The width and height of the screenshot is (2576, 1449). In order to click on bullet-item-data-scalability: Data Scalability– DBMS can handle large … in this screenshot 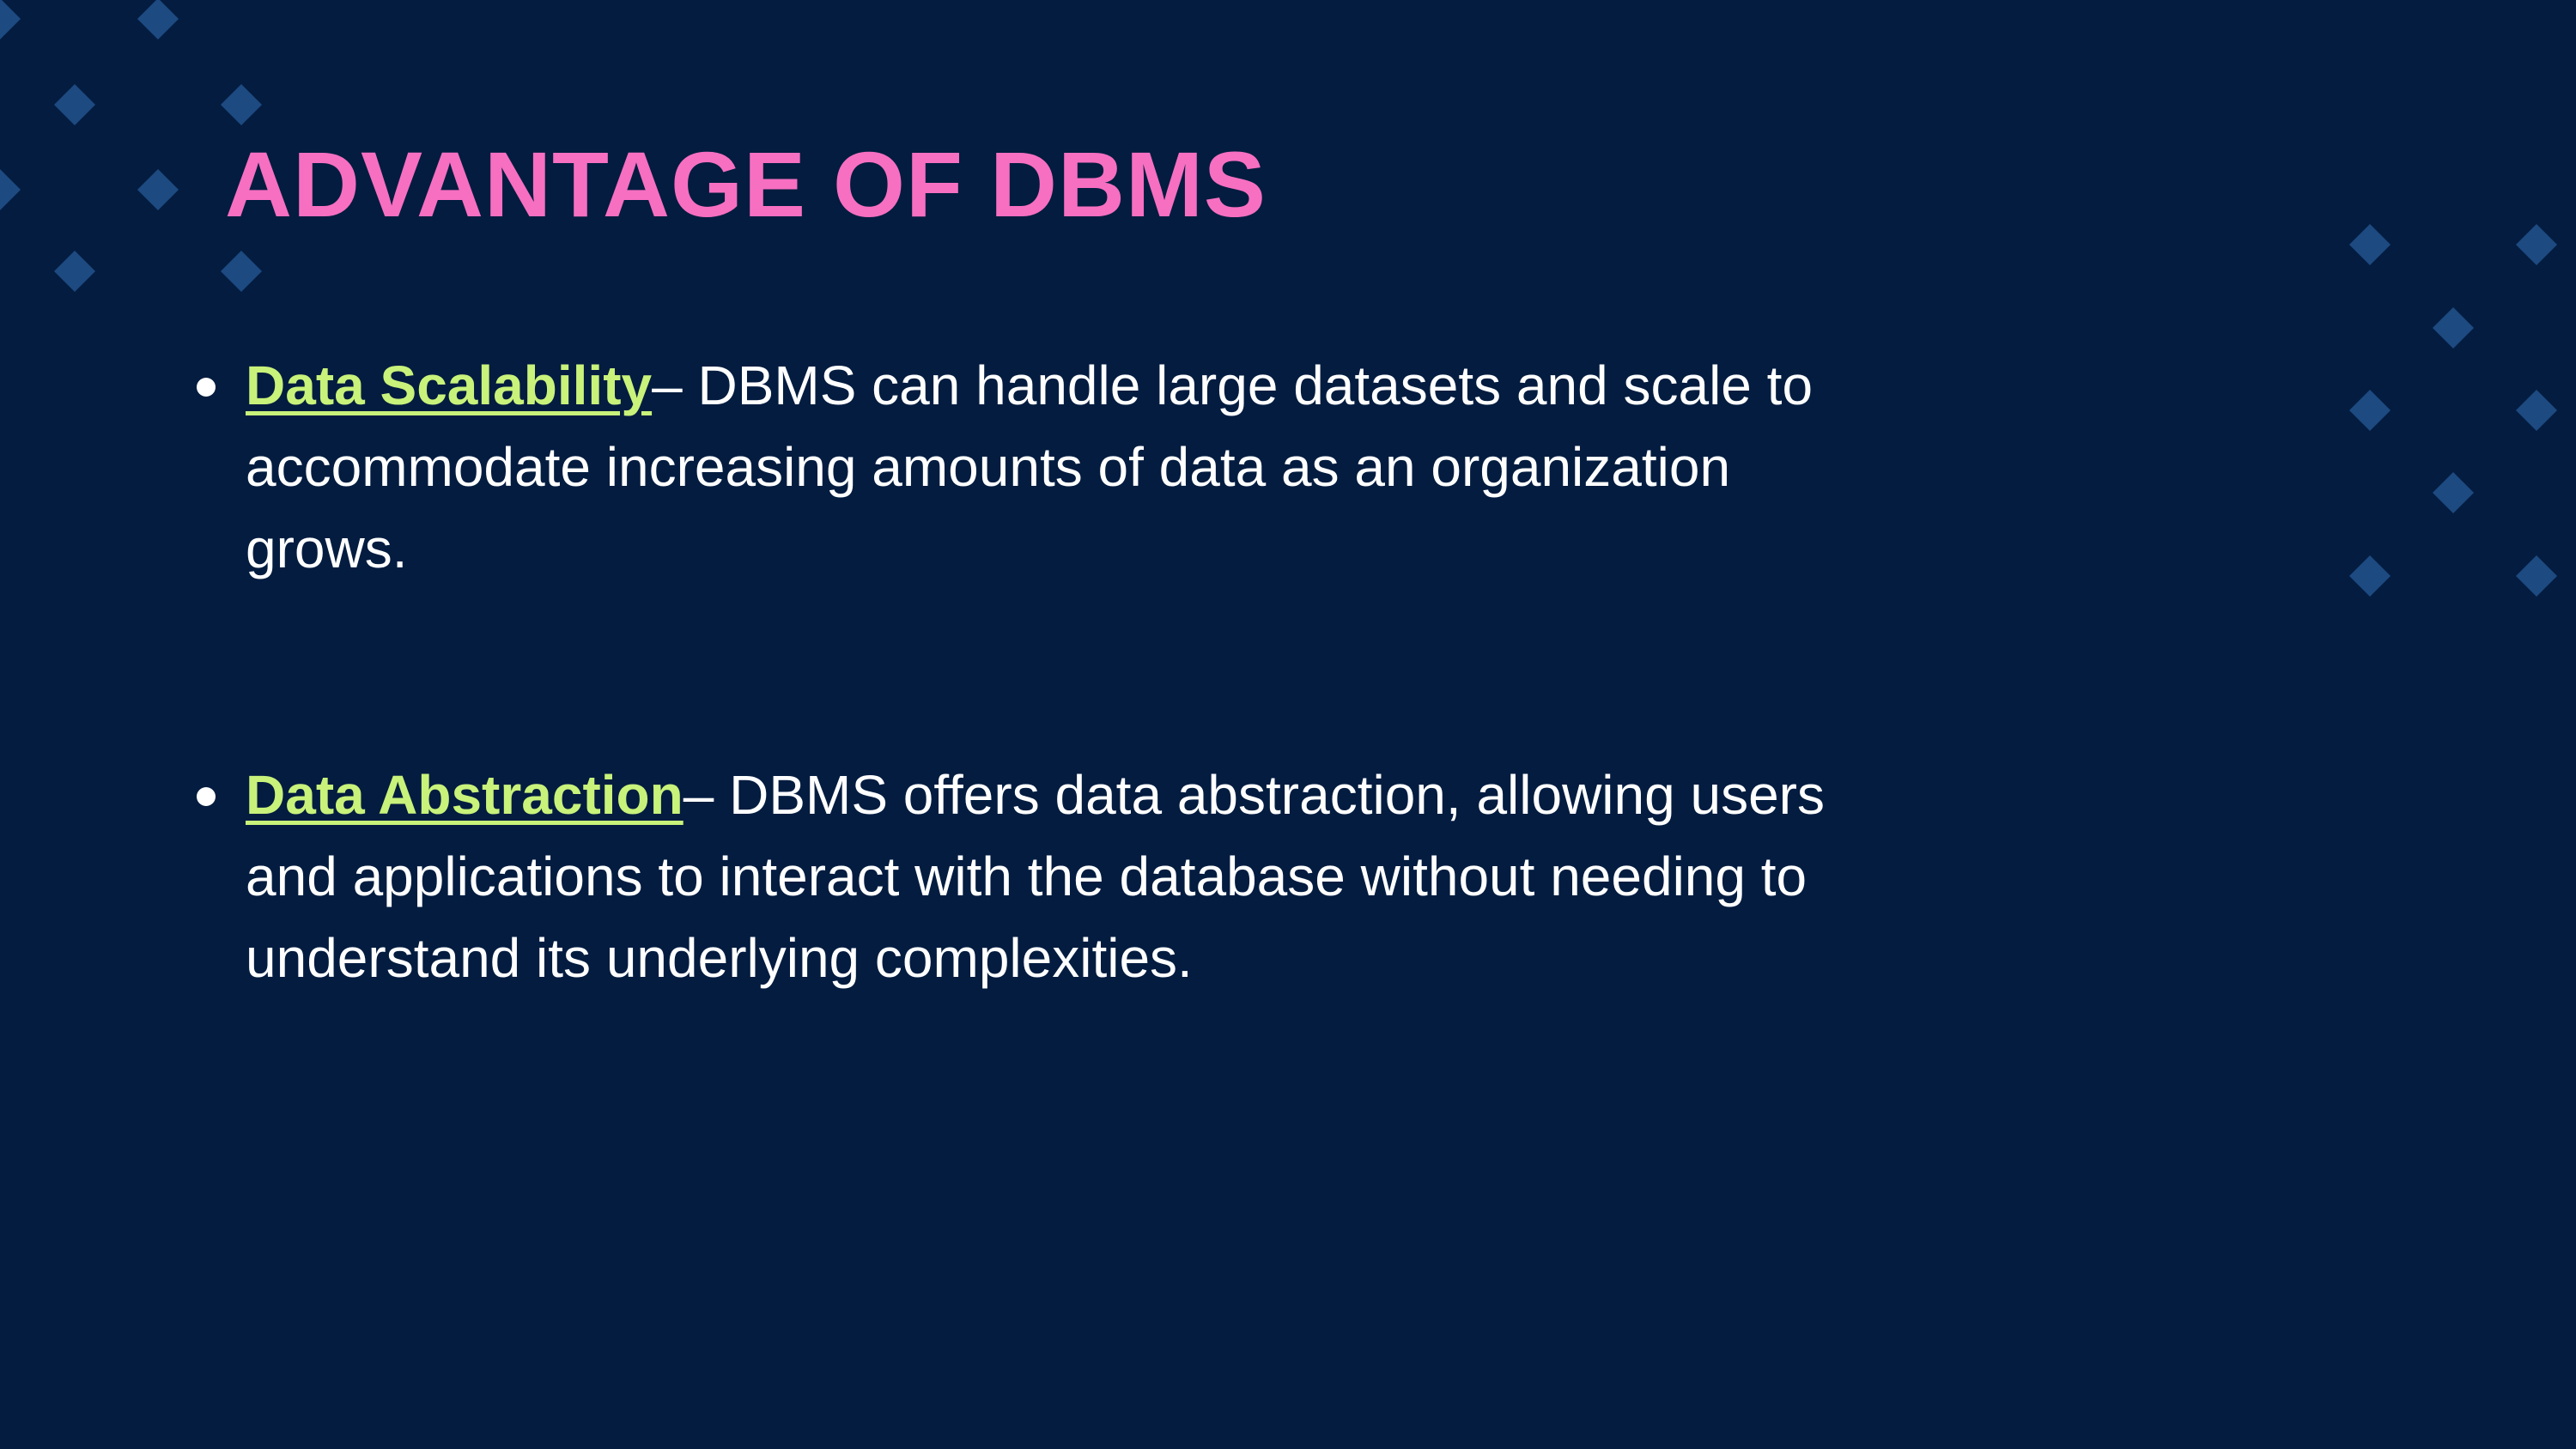, I will do `click(1028, 467)`.